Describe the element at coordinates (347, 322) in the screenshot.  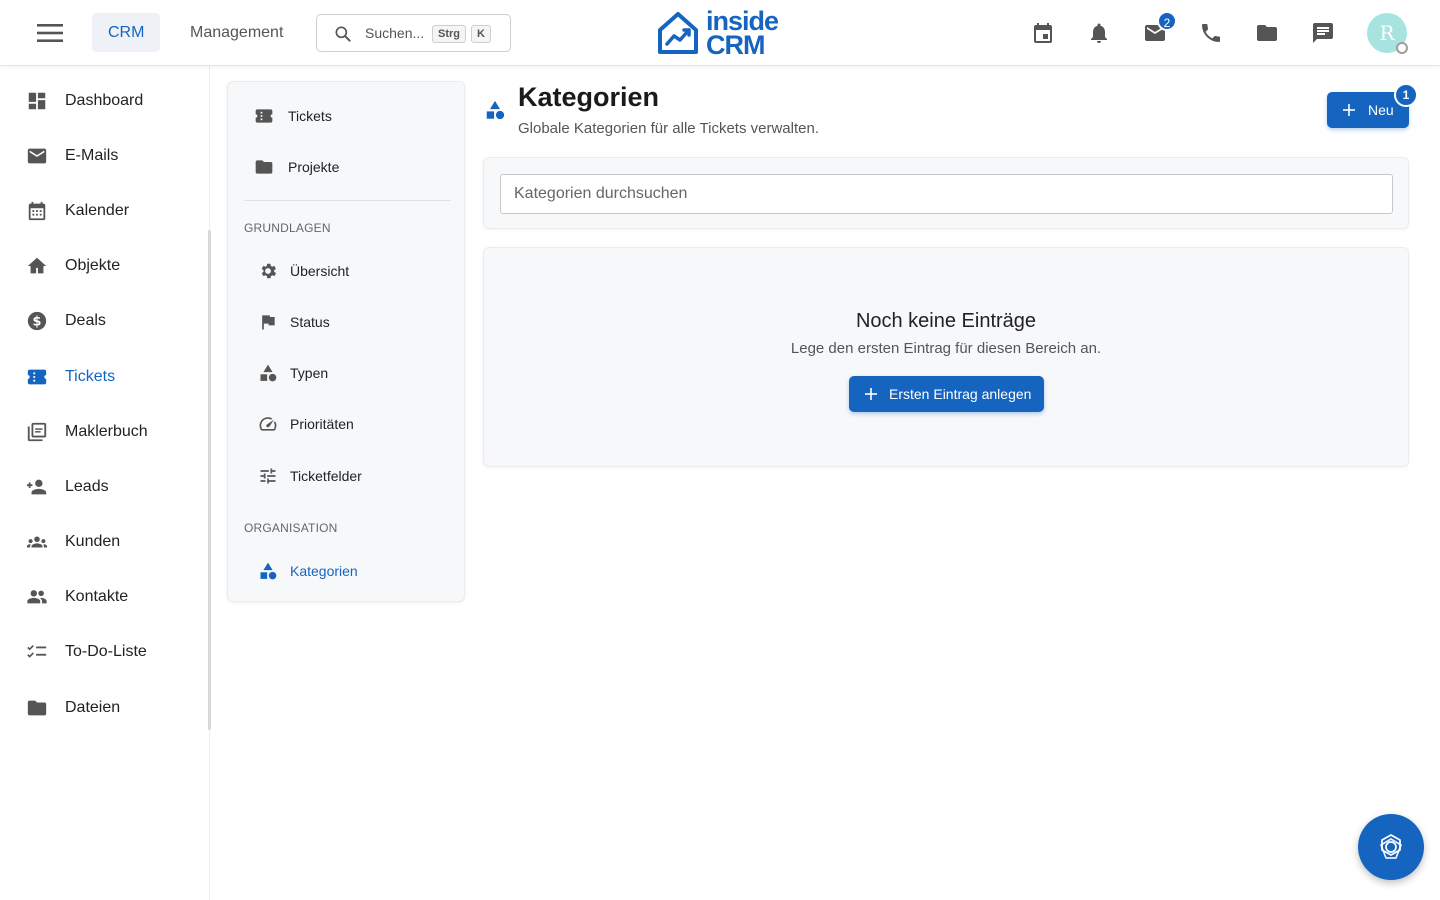
I see `submenu-item-status: Status` at that location.